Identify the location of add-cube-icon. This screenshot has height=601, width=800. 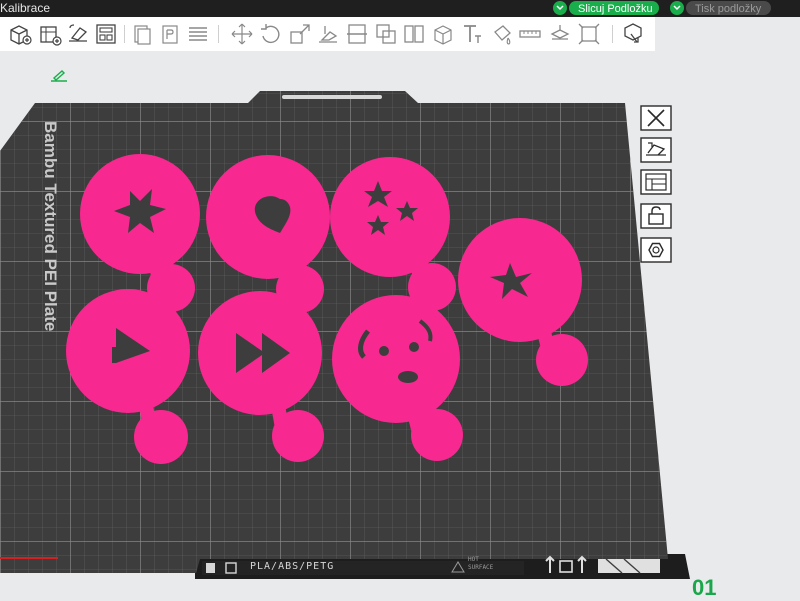
(20, 34).